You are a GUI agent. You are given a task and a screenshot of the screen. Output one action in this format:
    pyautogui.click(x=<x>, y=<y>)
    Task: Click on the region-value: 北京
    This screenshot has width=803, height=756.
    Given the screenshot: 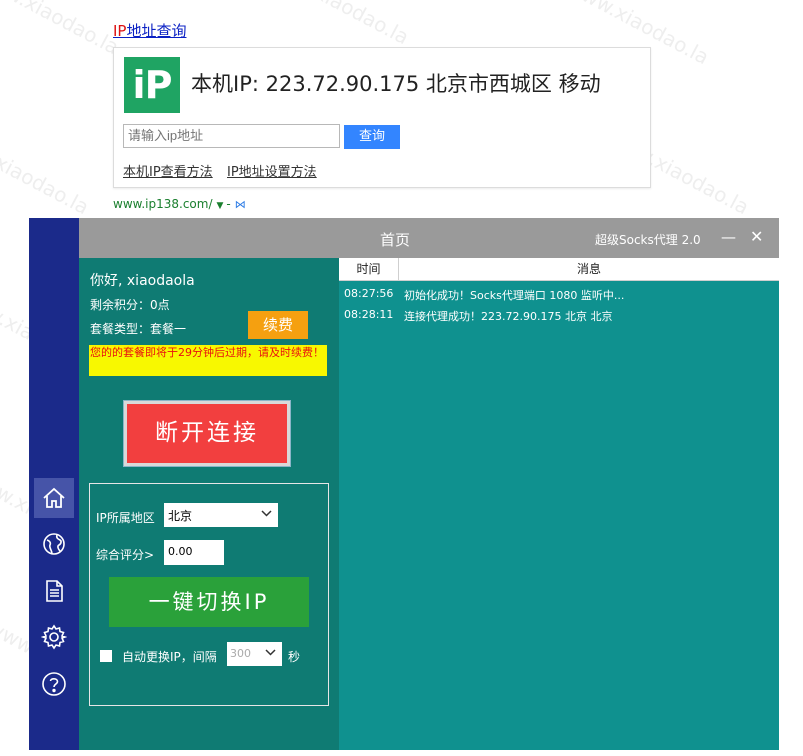 What is the action you would take?
    pyautogui.click(x=180, y=516)
    